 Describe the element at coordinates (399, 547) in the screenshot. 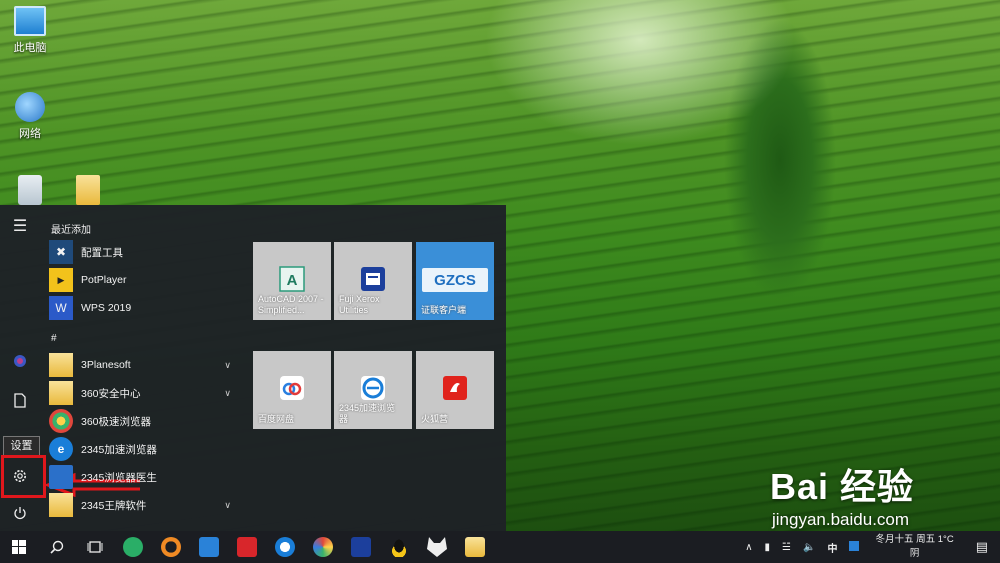

I see `qq-icon` at that location.